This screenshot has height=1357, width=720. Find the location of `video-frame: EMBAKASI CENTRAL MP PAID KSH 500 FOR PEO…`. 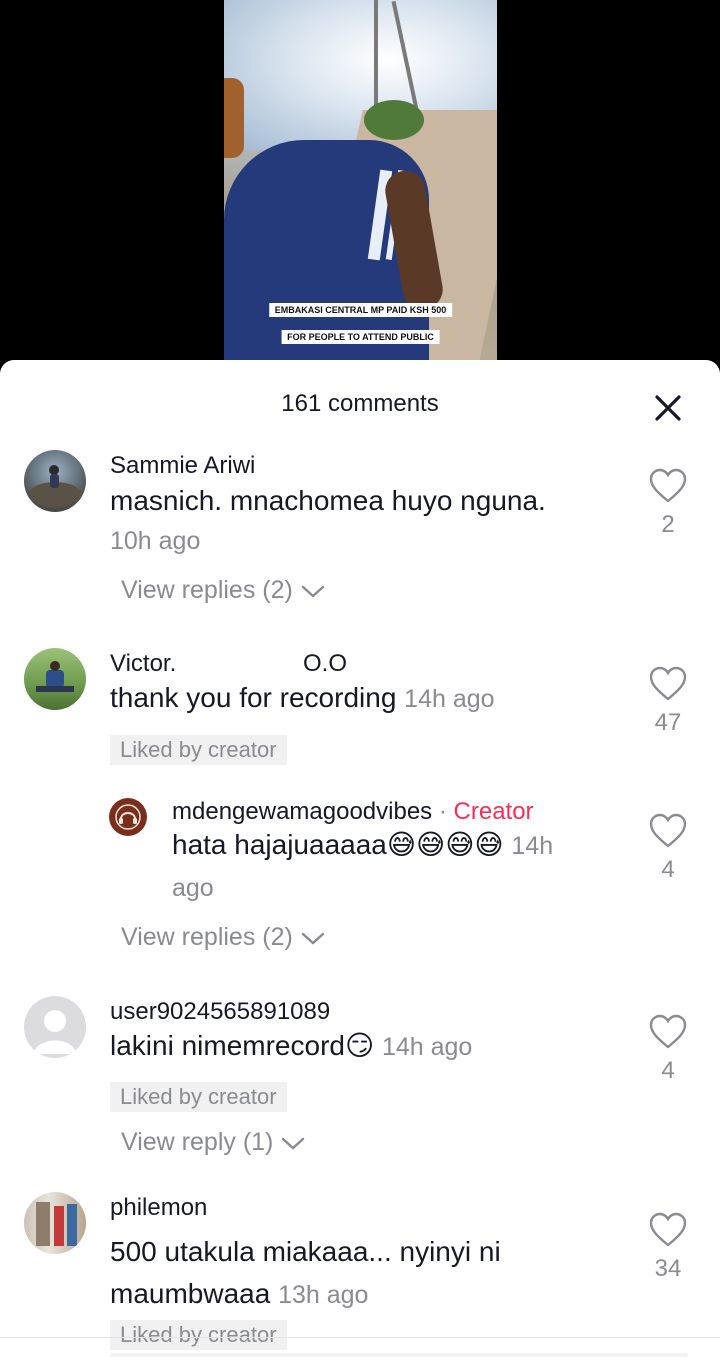

video-frame: EMBAKASI CENTRAL MP PAID KSH 500 FOR PEO… is located at coordinates (360, 190).